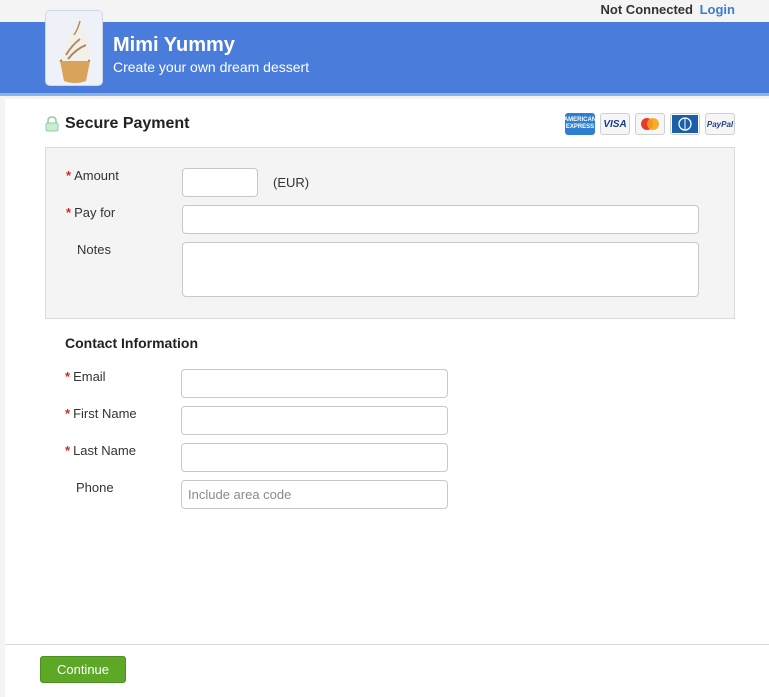  What do you see at coordinates (685, 124) in the screenshot?
I see `diners-club-card-icon` at bounding box center [685, 124].